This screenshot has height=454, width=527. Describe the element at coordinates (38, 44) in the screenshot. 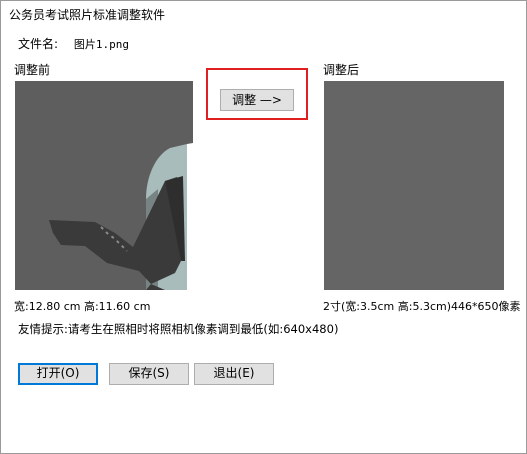

I see `file-name-label: 文件名:` at that location.